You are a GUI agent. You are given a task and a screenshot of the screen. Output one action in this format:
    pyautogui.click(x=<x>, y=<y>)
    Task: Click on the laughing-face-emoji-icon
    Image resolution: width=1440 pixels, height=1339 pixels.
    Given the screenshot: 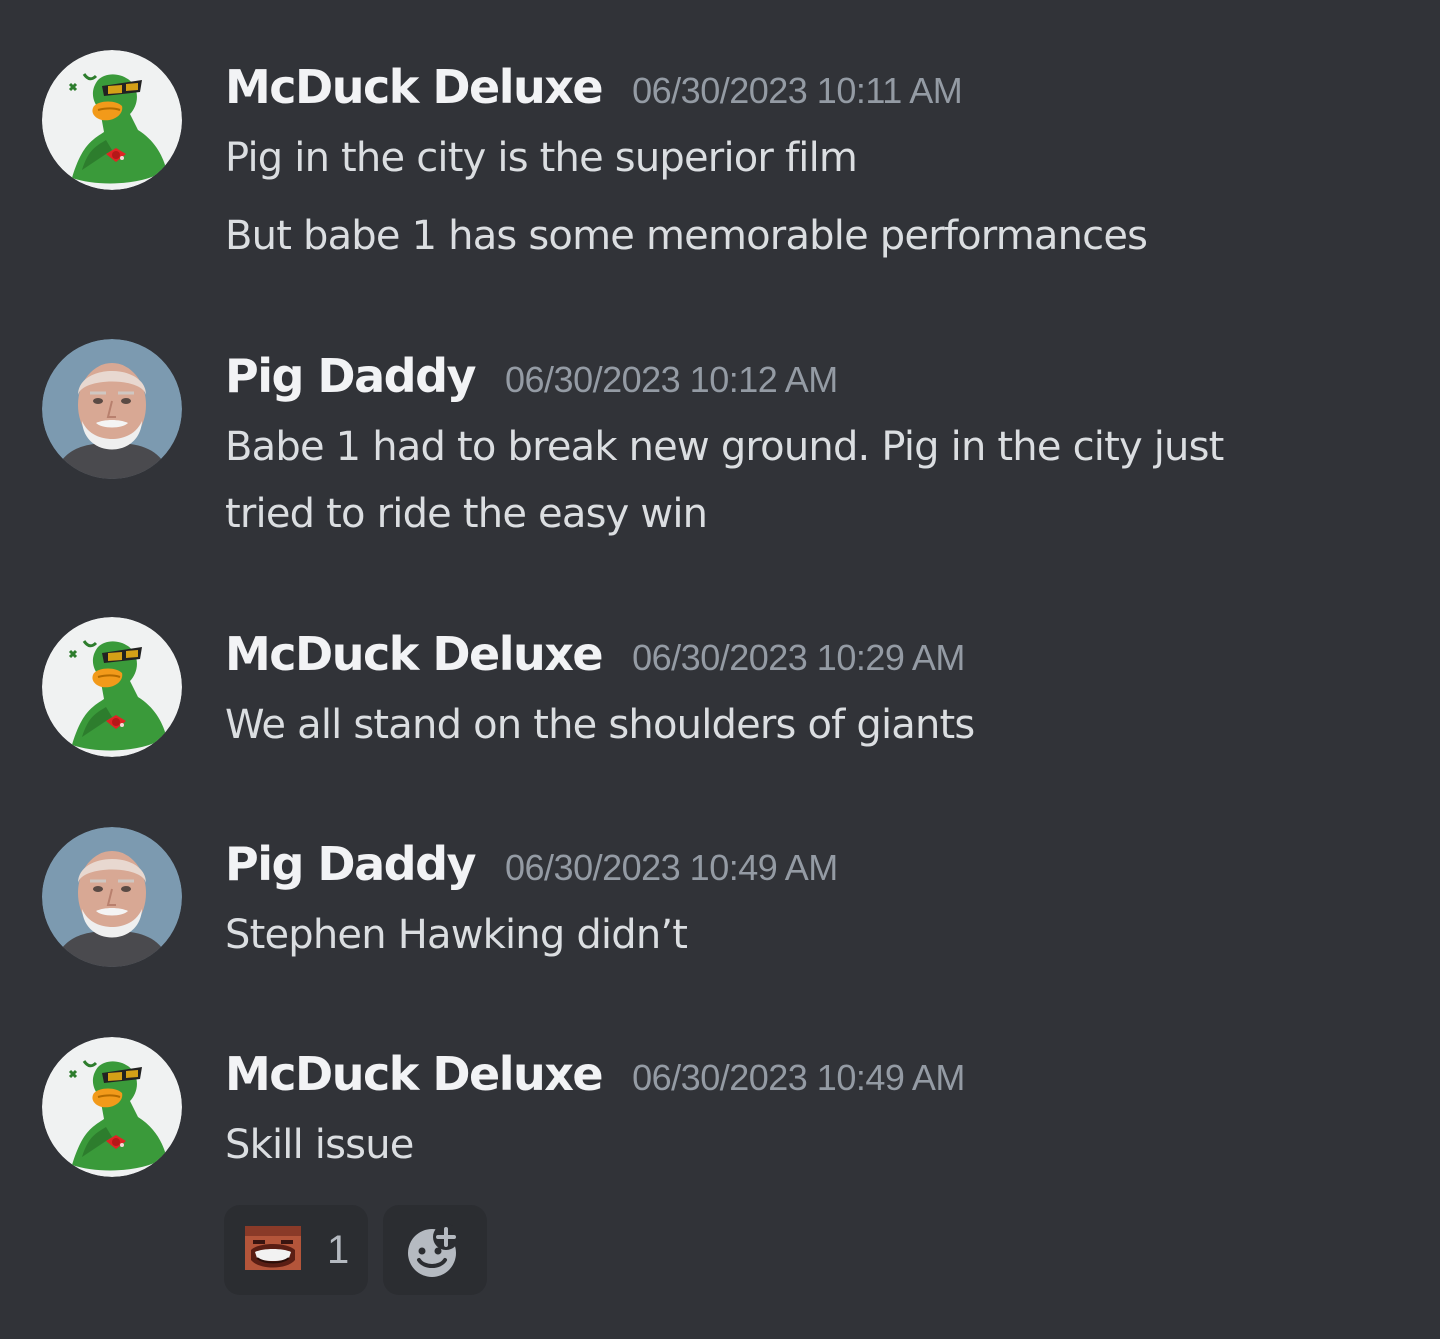 What is the action you would take?
    pyautogui.click(x=273, y=1250)
    